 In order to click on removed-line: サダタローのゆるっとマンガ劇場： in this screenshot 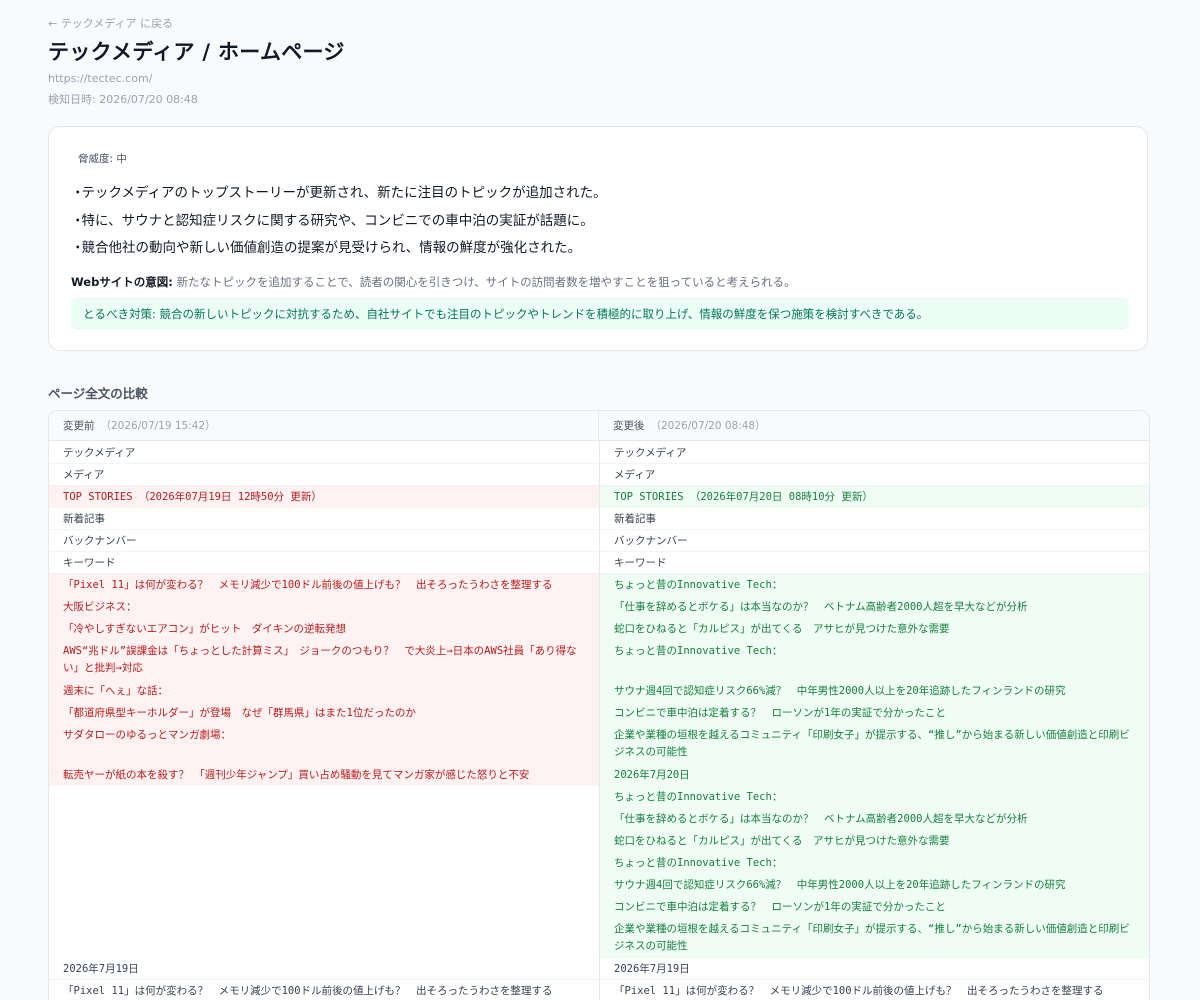, I will do `click(147, 735)`.